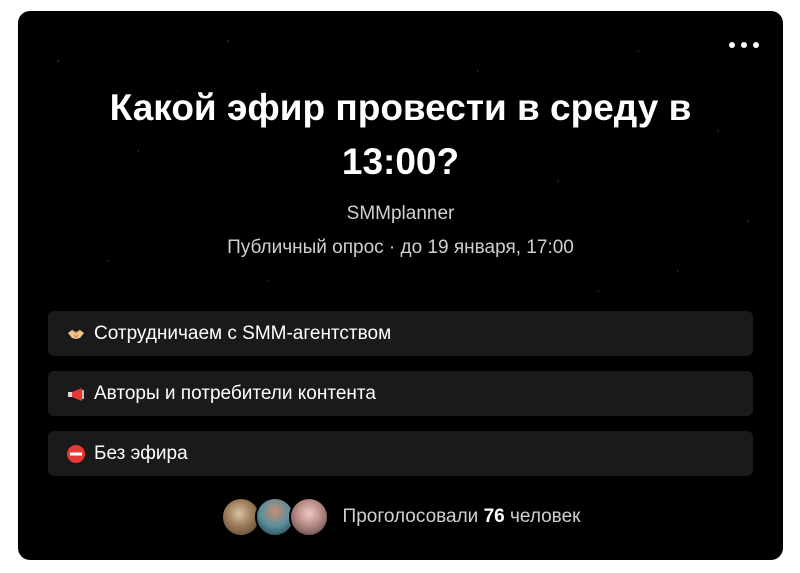 The image size is (800, 573). I want to click on poll-option-1: Сотрудничаем с SMM-агентством, so click(400, 333).